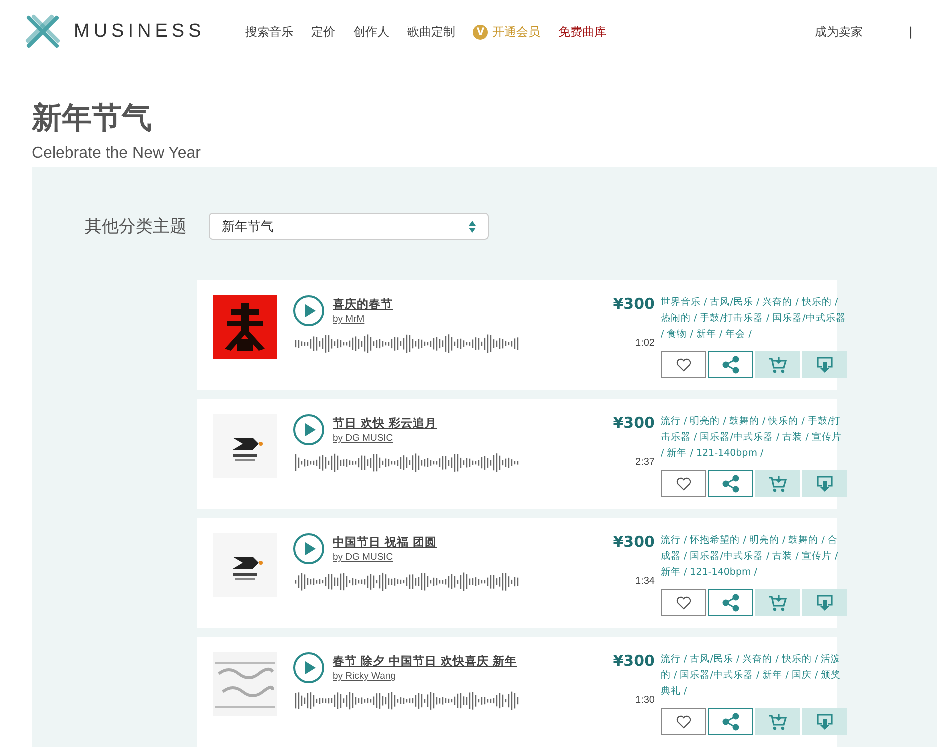  What do you see at coordinates (645, 462) in the screenshot?
I see `duration: 2:37` at bounding box center [645, 462].